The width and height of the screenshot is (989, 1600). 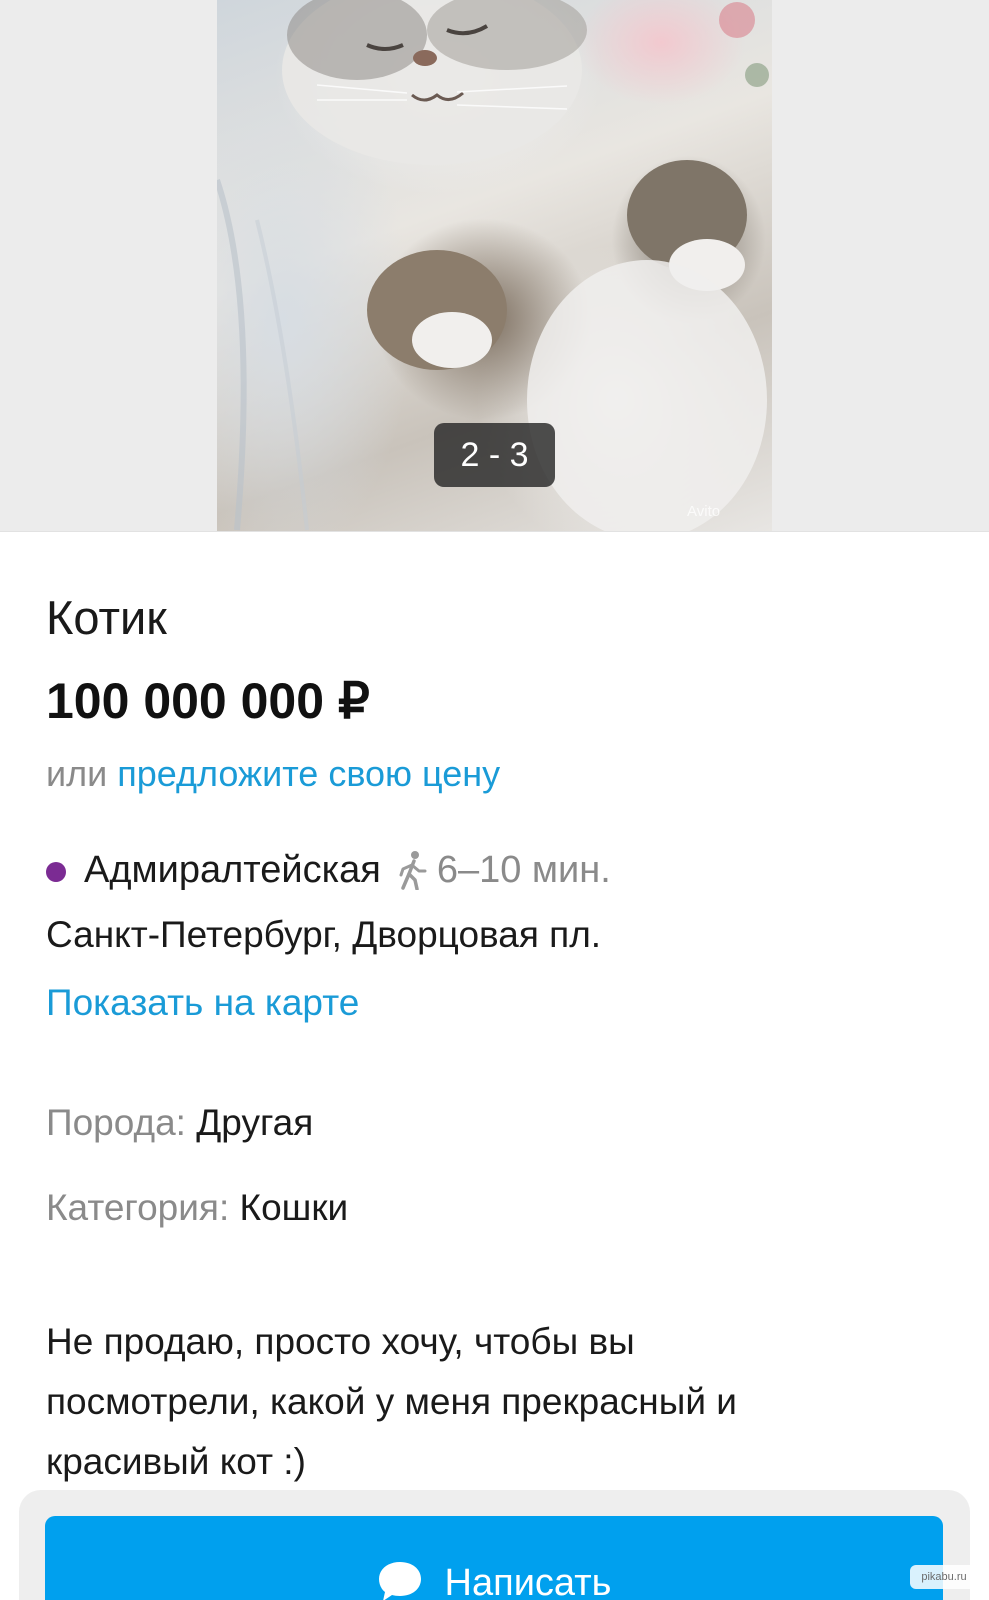 I want to click on metro-line-icon, so click(x=56, y=872).